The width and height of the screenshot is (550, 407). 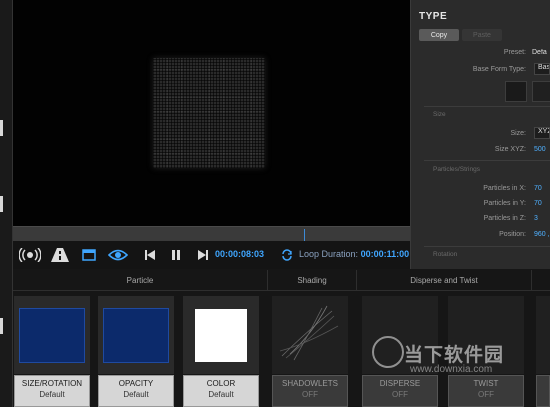 What do you see at coordinates (543, 335) in the screenshot?
I see `extra-card` at bounding box center [543, 335].